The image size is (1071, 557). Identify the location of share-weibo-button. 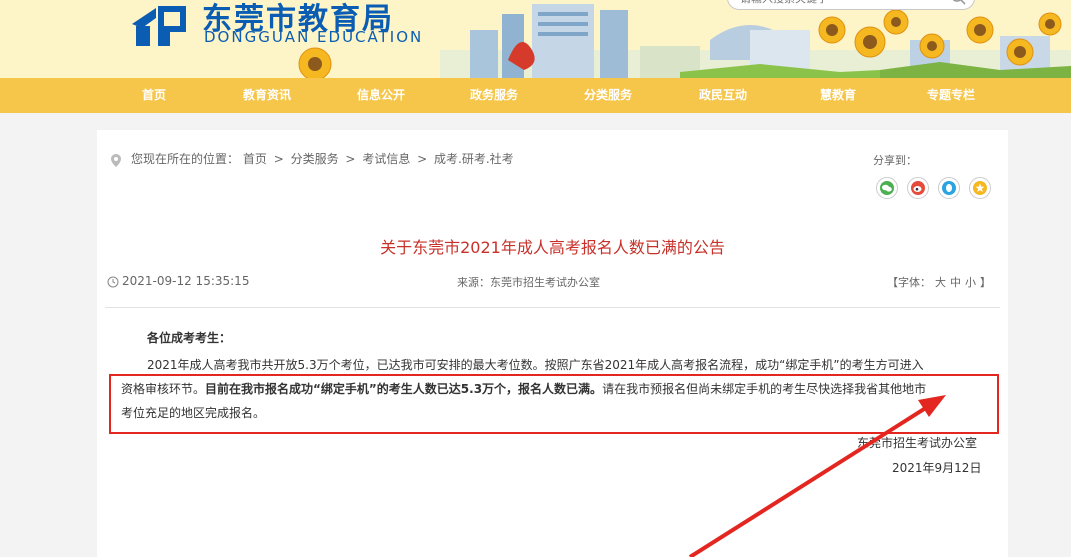
(918, 188).